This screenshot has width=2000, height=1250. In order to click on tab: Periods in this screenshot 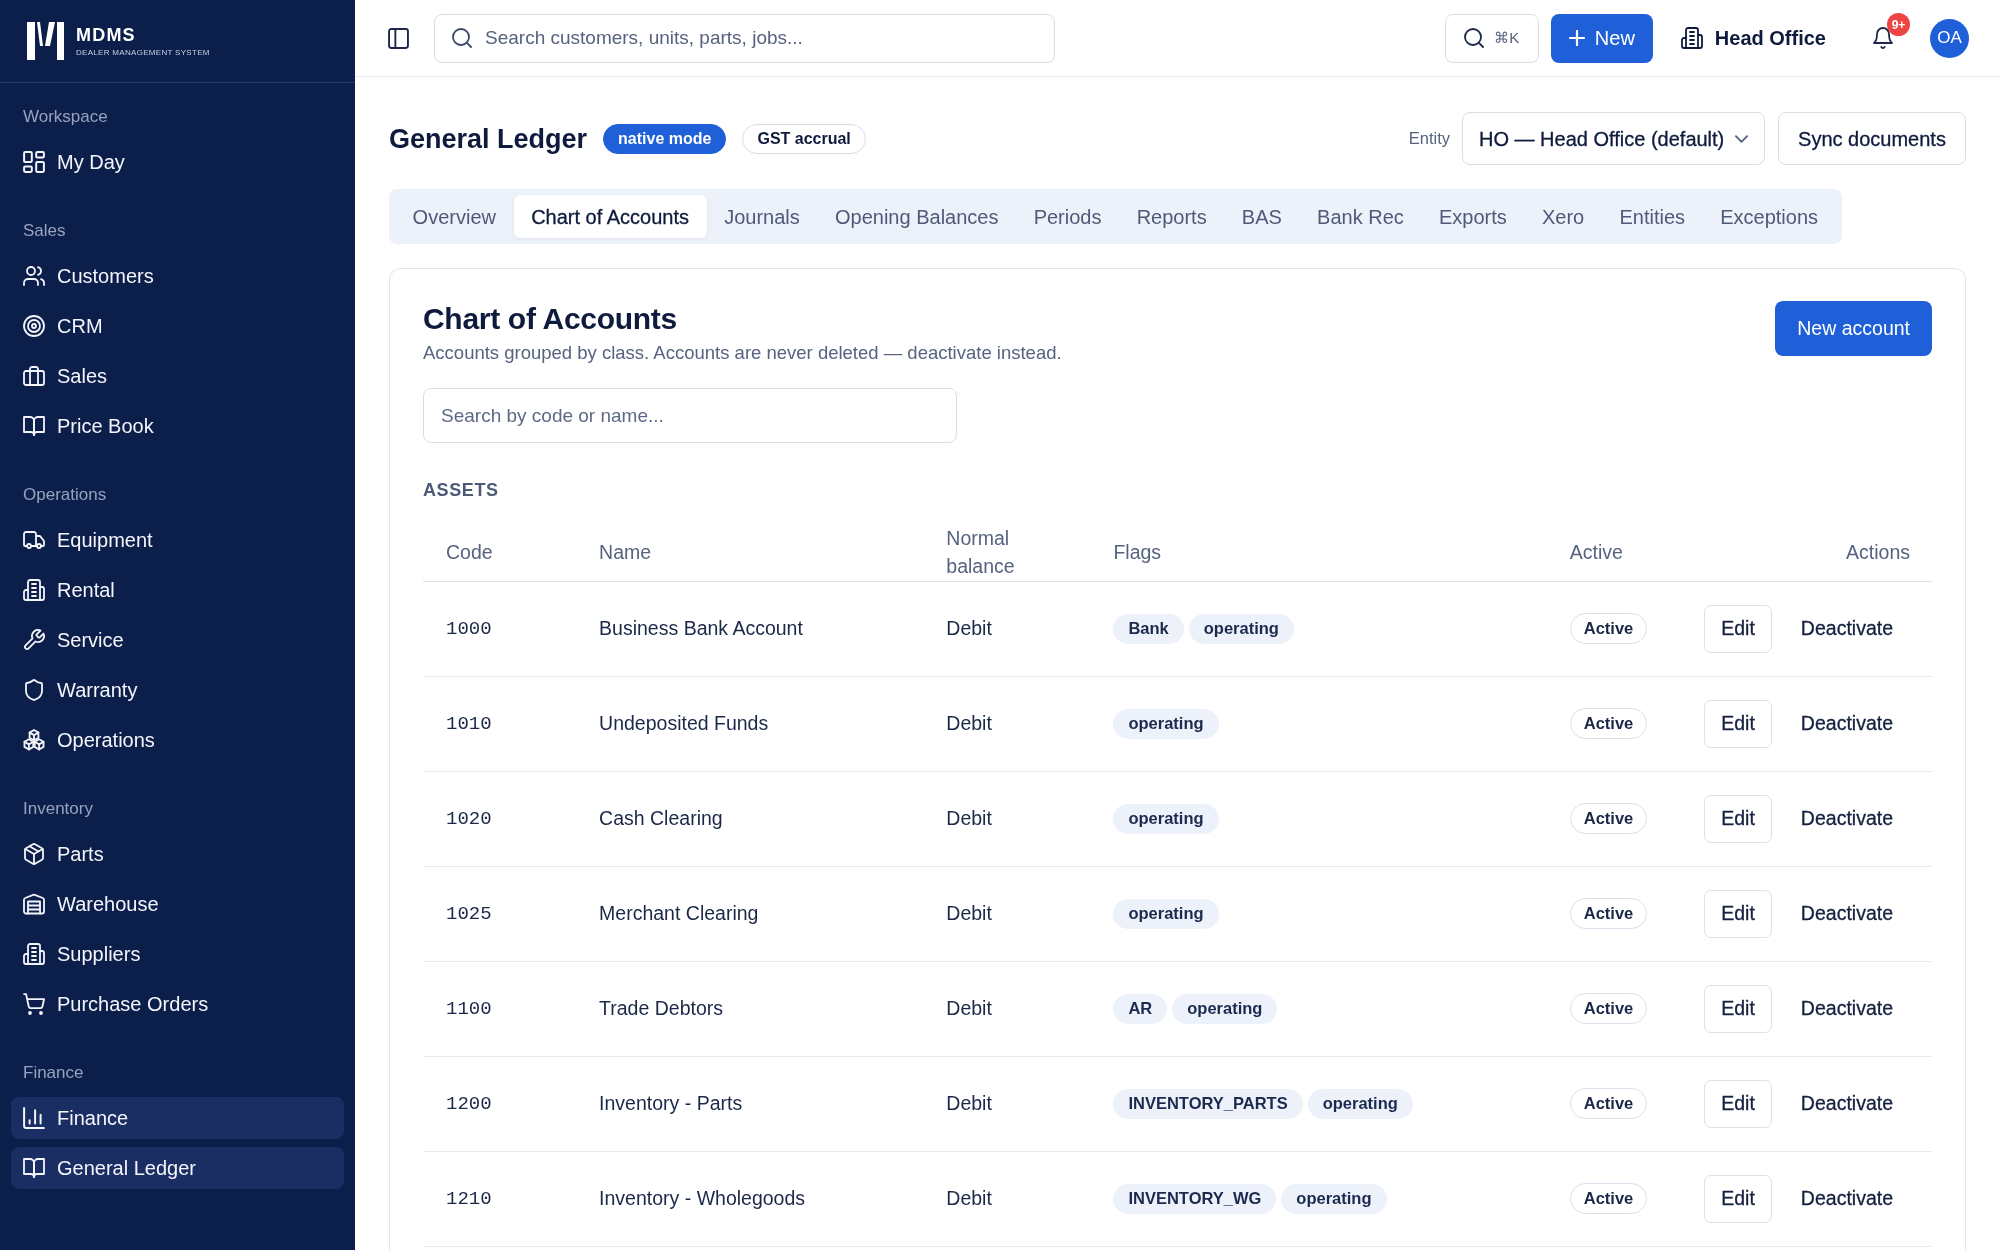, I will do `click(1068, 216)`.